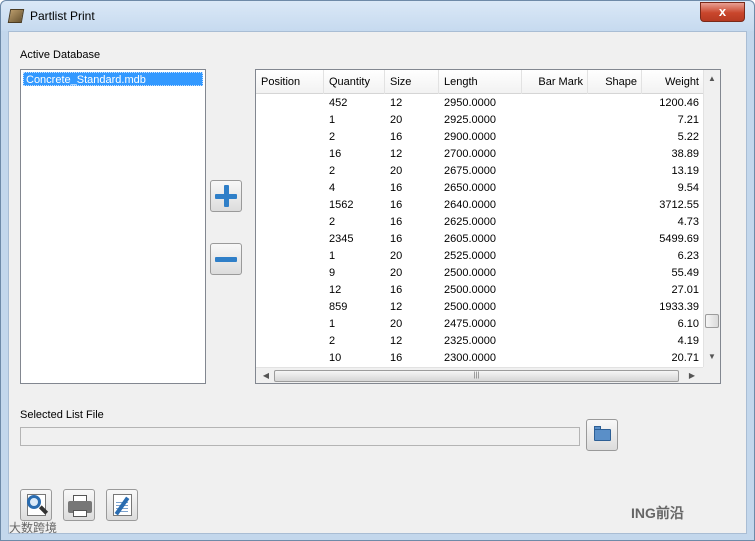 This screenshot has width=755, height=541. What do you see at coordinates (476, 376) in the screenshot?
I see `horizontal-scroll-thumb: |||` at bounding box center [476, 376].